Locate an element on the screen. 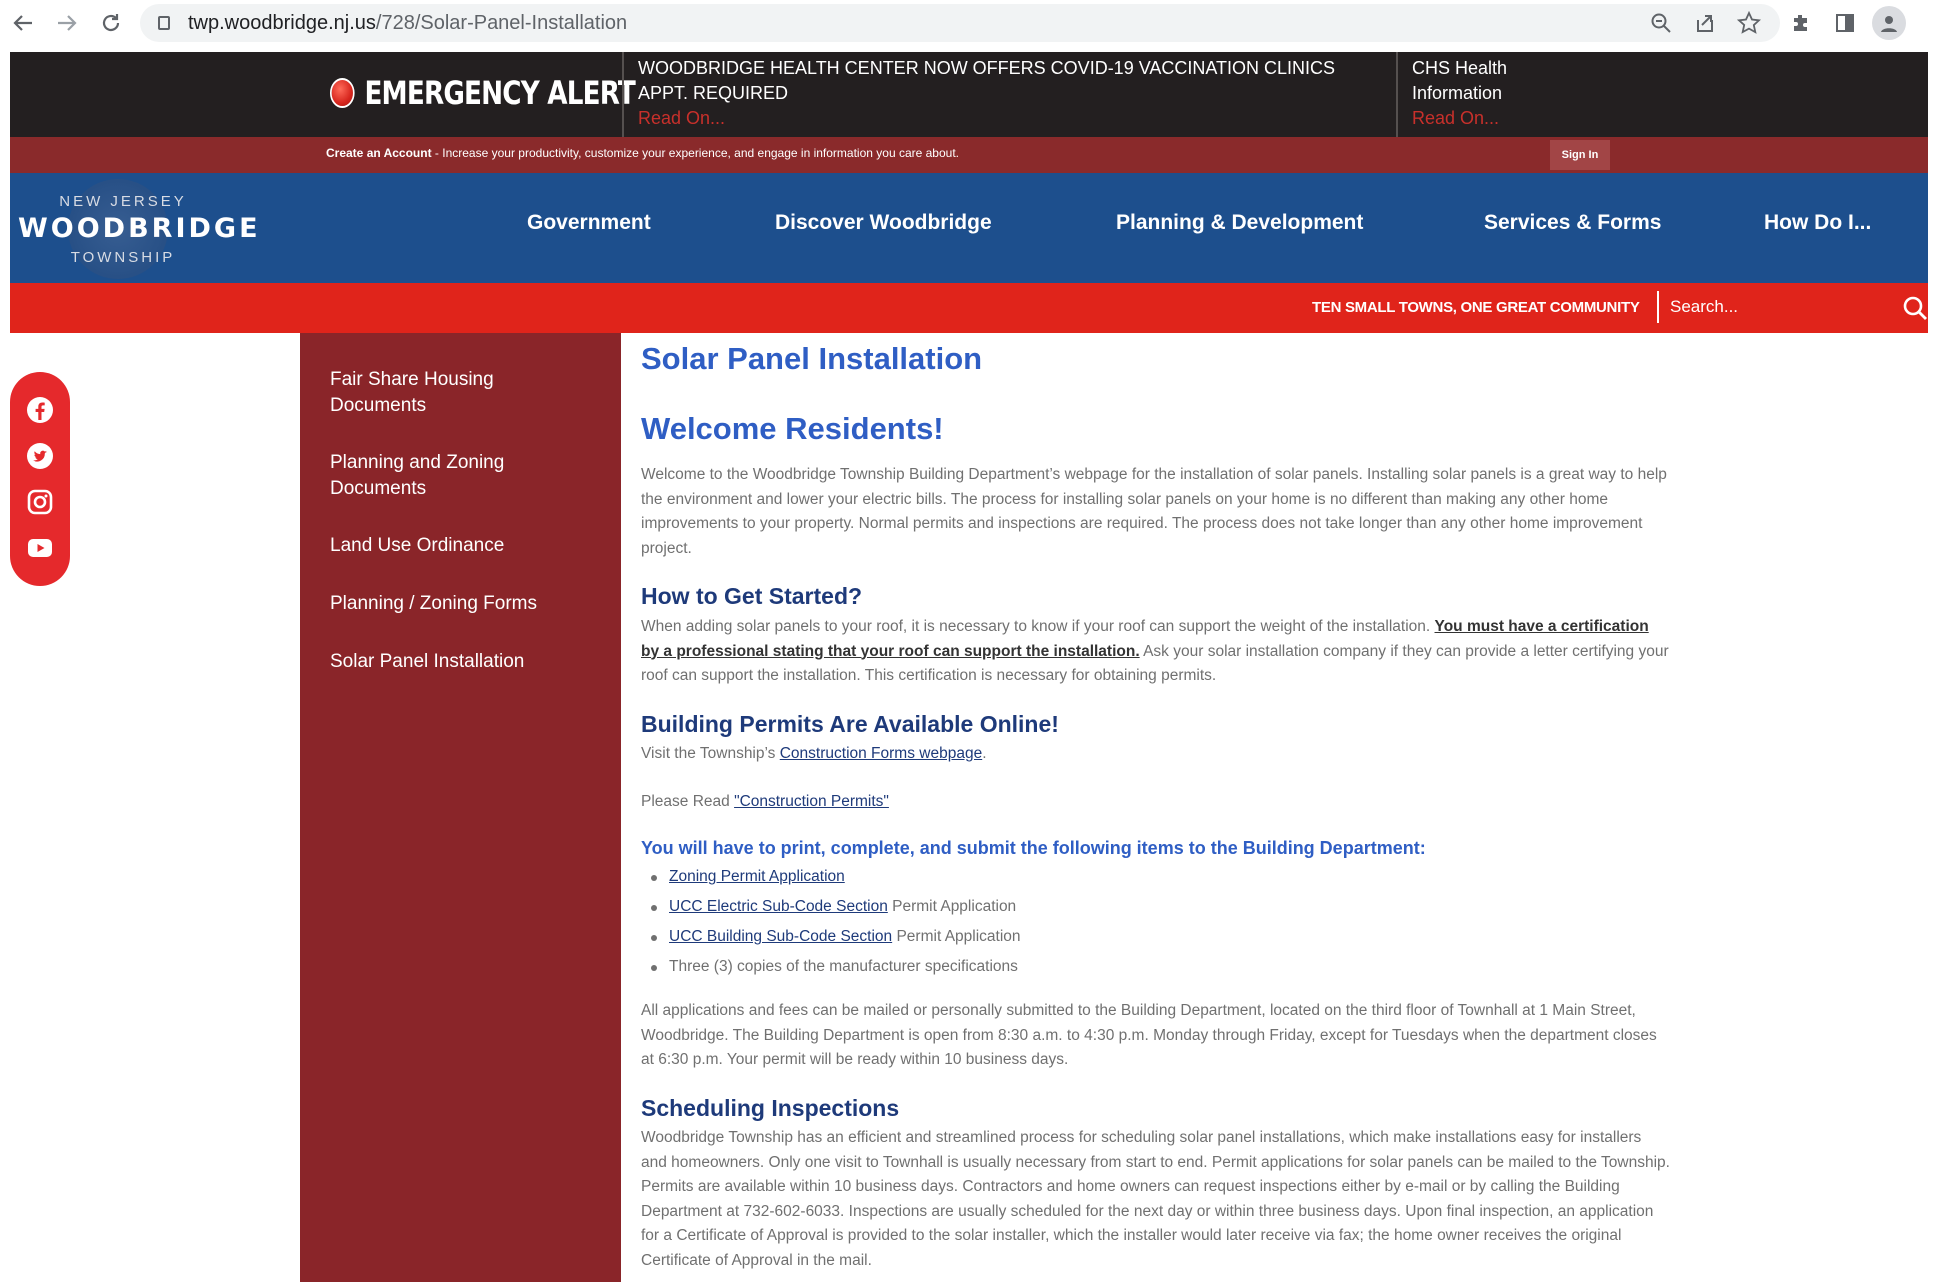  logo-name: WOODBRIDGE is located at coordinates (139, 228).